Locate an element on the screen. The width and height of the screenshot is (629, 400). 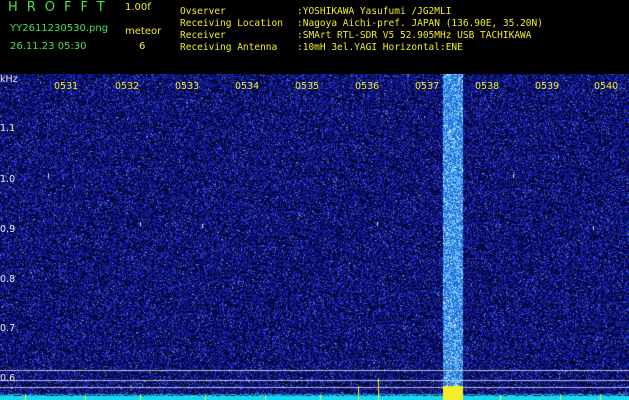
time-label: 0539 is located at coordinates (547, 86).